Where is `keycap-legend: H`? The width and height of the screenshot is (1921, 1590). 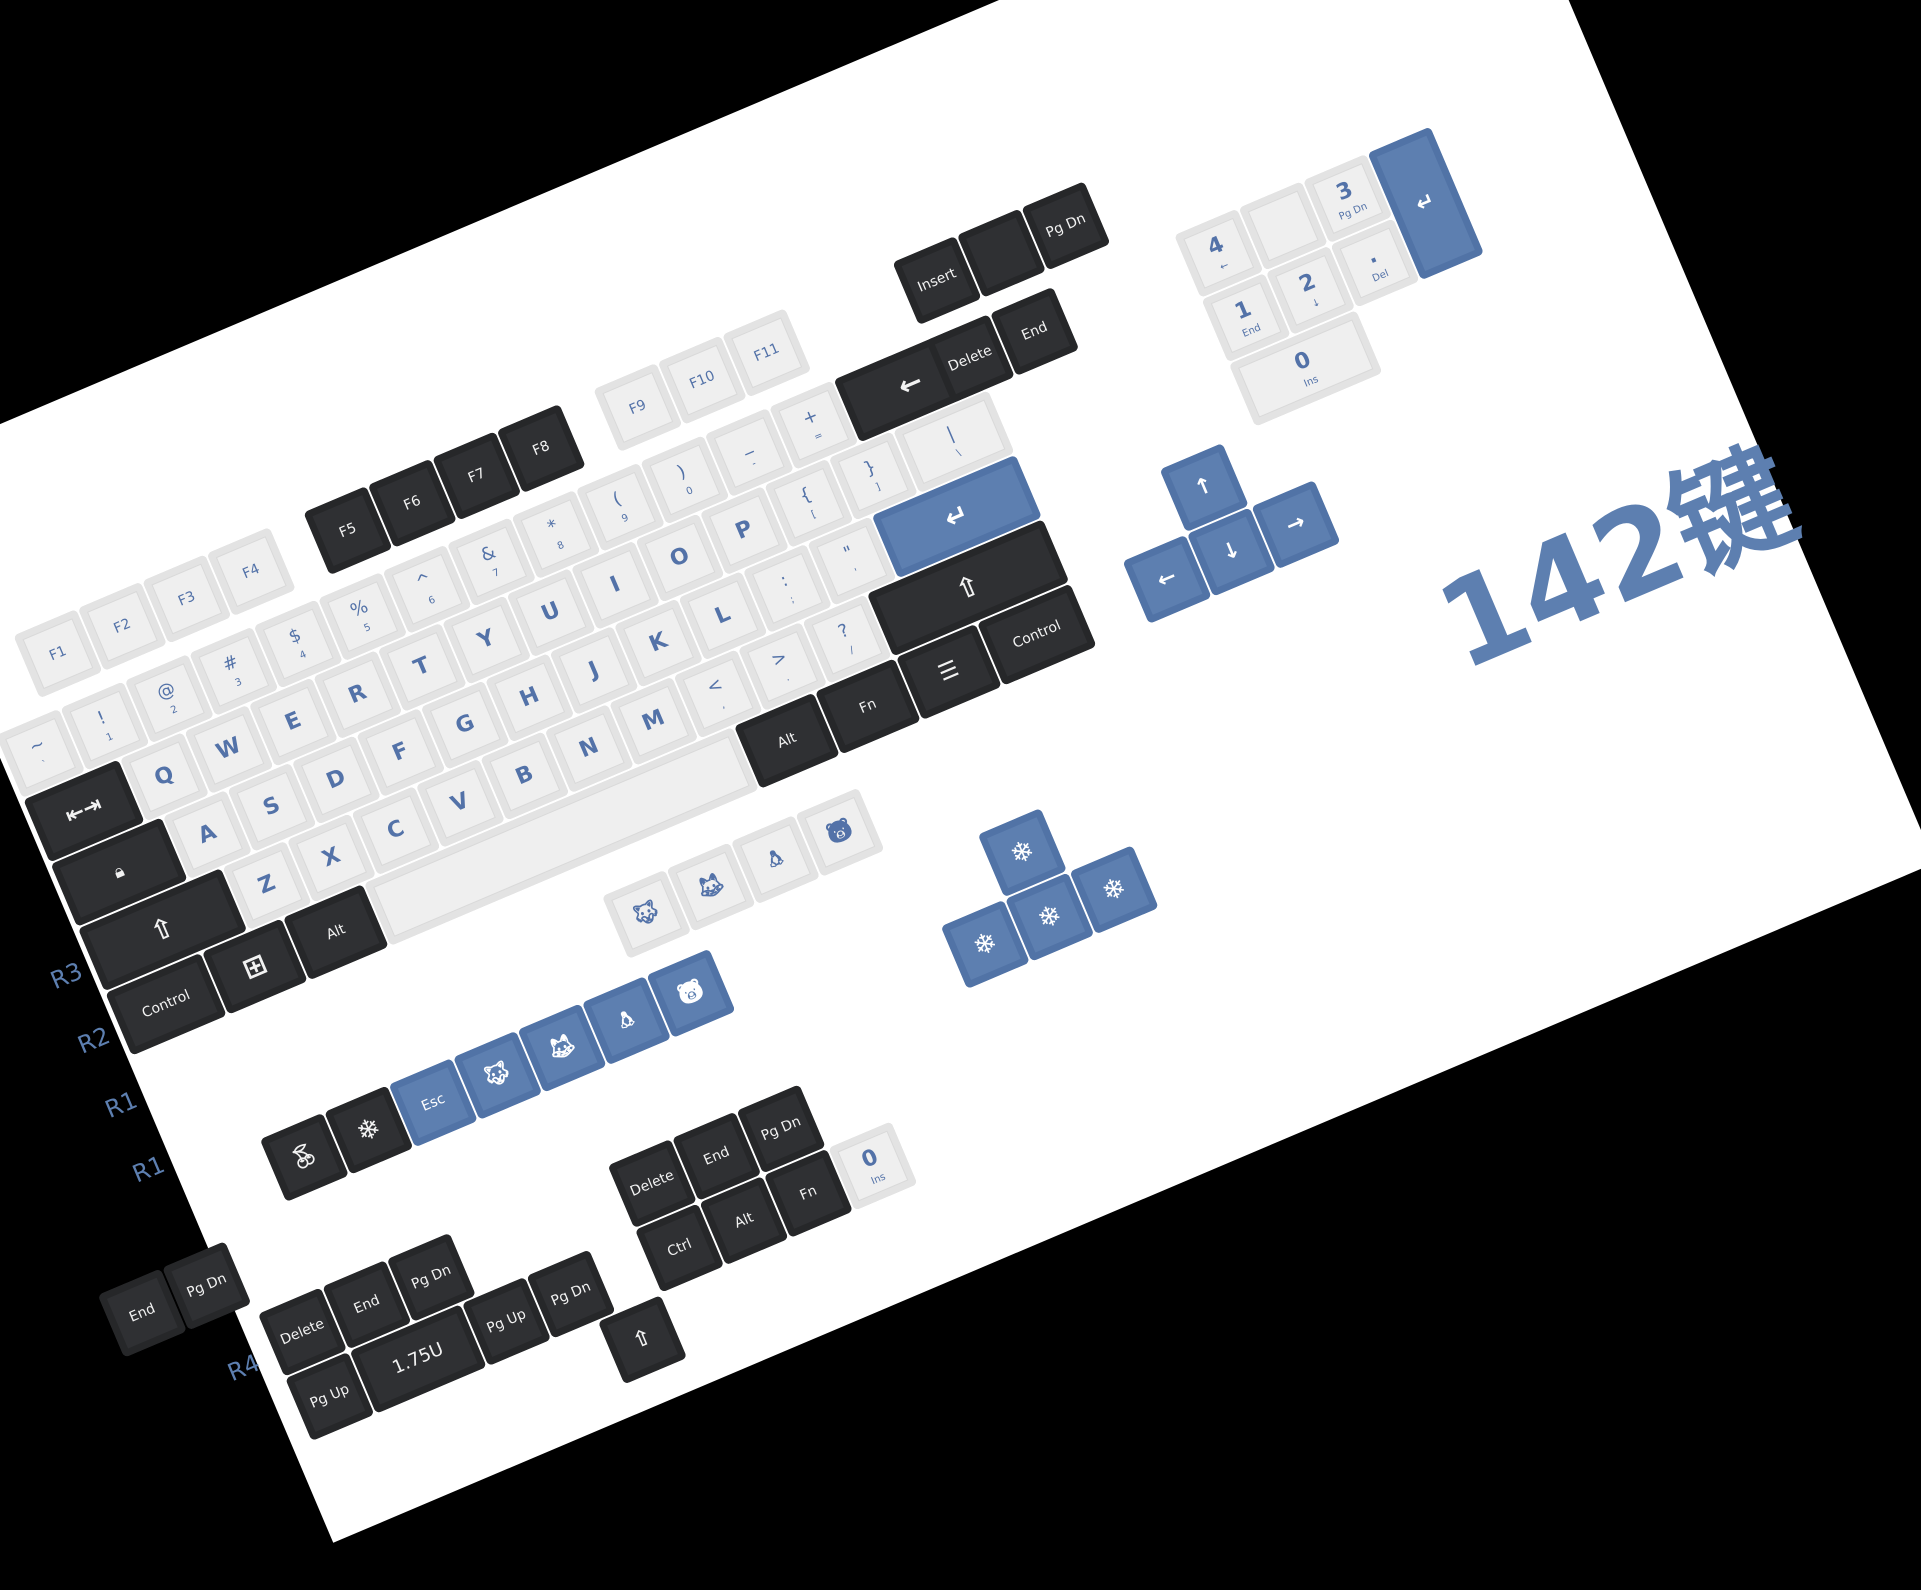
keycap-legend: H is located at coordinates (530, 697).